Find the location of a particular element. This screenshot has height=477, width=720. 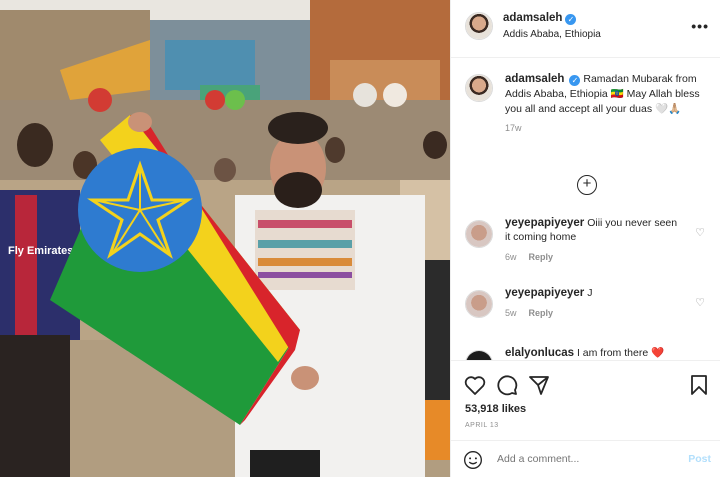

author-username-text: adamsaleh is located at coordinates (532, 18).